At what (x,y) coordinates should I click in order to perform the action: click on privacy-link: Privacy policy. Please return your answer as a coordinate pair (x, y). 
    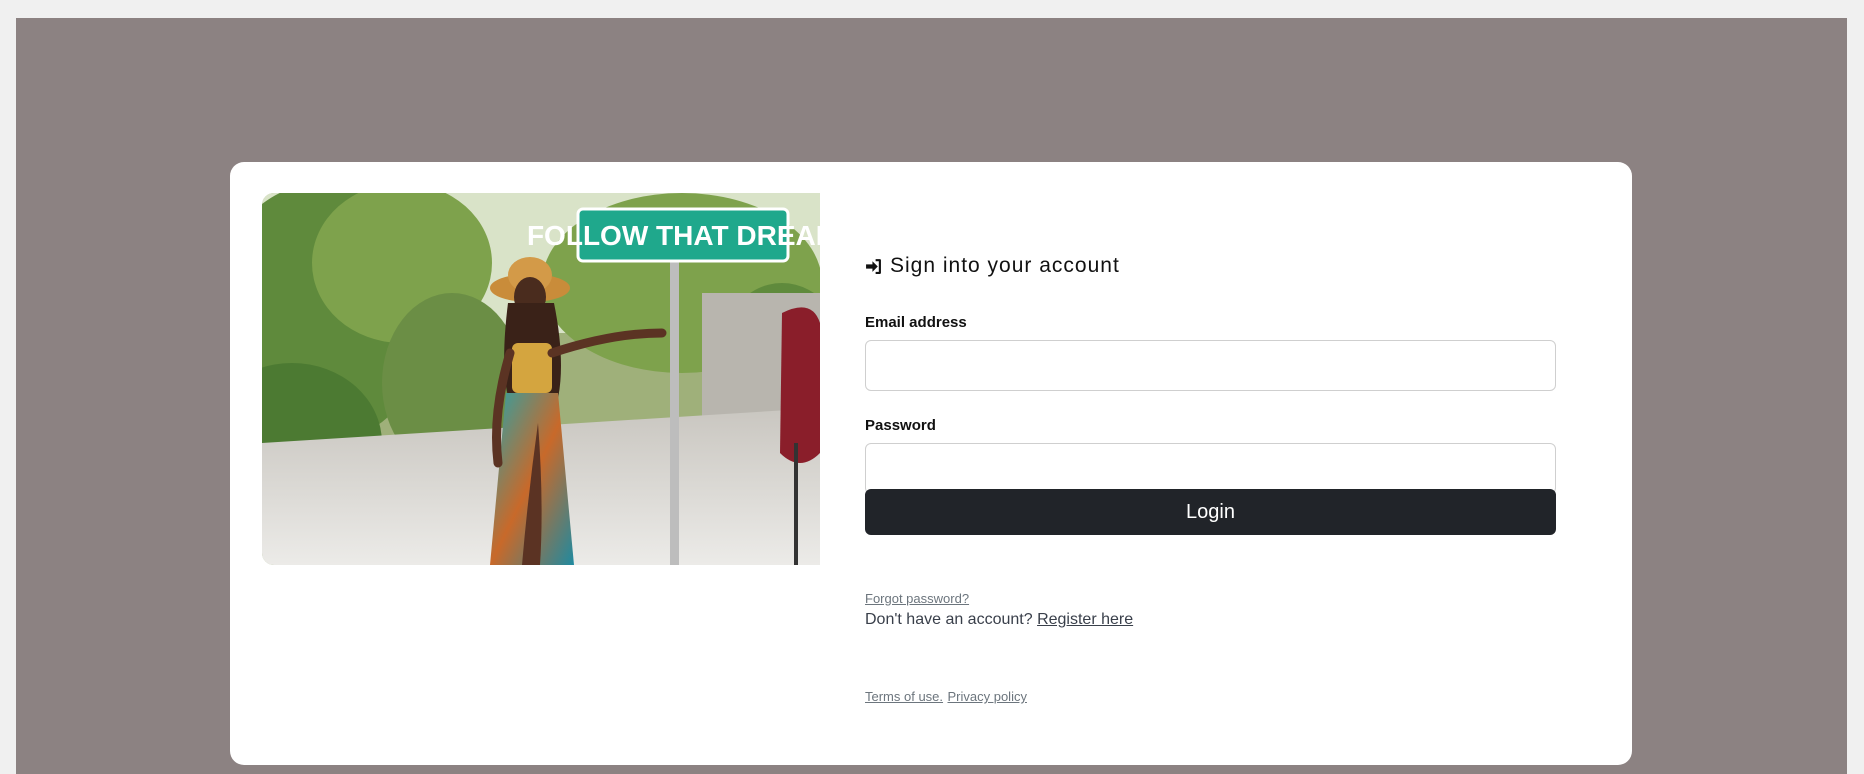
    Looking at the image, I should click on (986, 696).